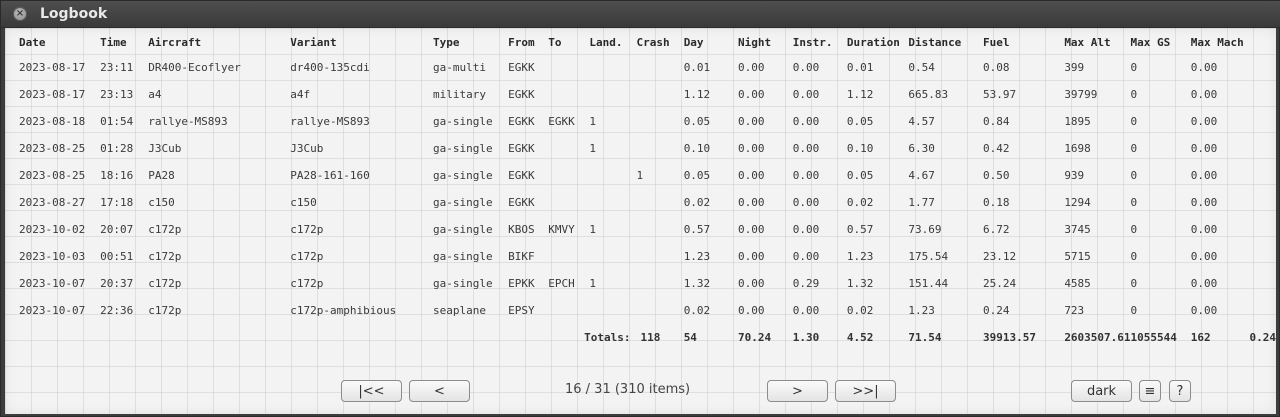  I want to click on col-header-distance: Distance, so click(945, 42).